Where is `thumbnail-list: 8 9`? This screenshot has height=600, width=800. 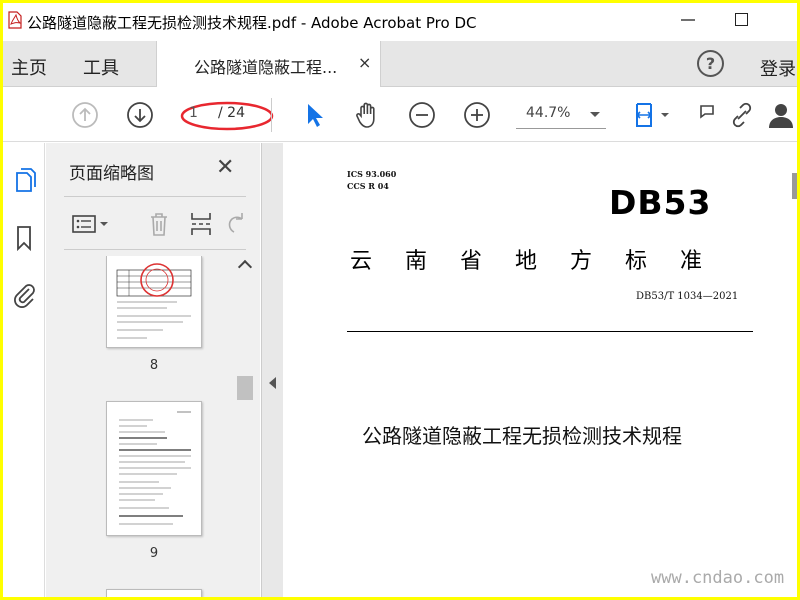
thumbnail-list: 8 9 is located at coordinates (141, 426).